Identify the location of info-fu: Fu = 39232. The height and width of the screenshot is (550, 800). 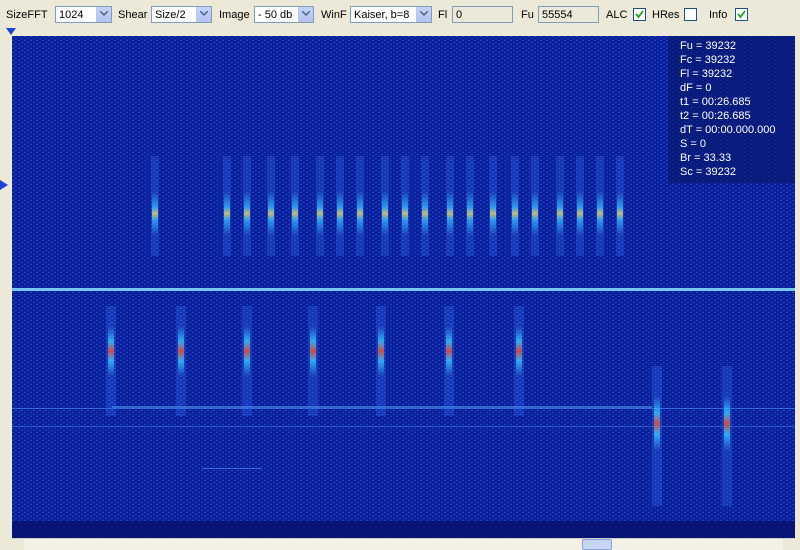
(708, 46).